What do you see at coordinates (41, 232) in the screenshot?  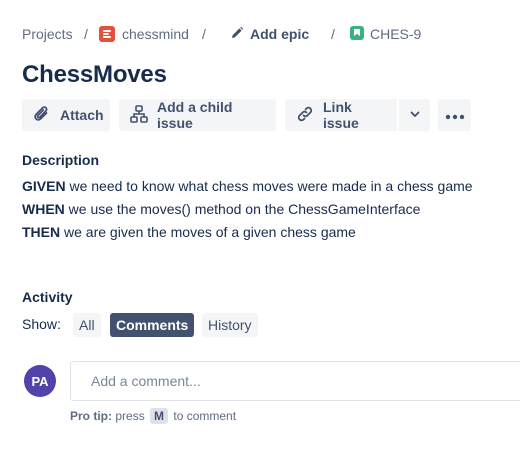 I see `description-keyword: THEN` at bounding box center [41, 232].